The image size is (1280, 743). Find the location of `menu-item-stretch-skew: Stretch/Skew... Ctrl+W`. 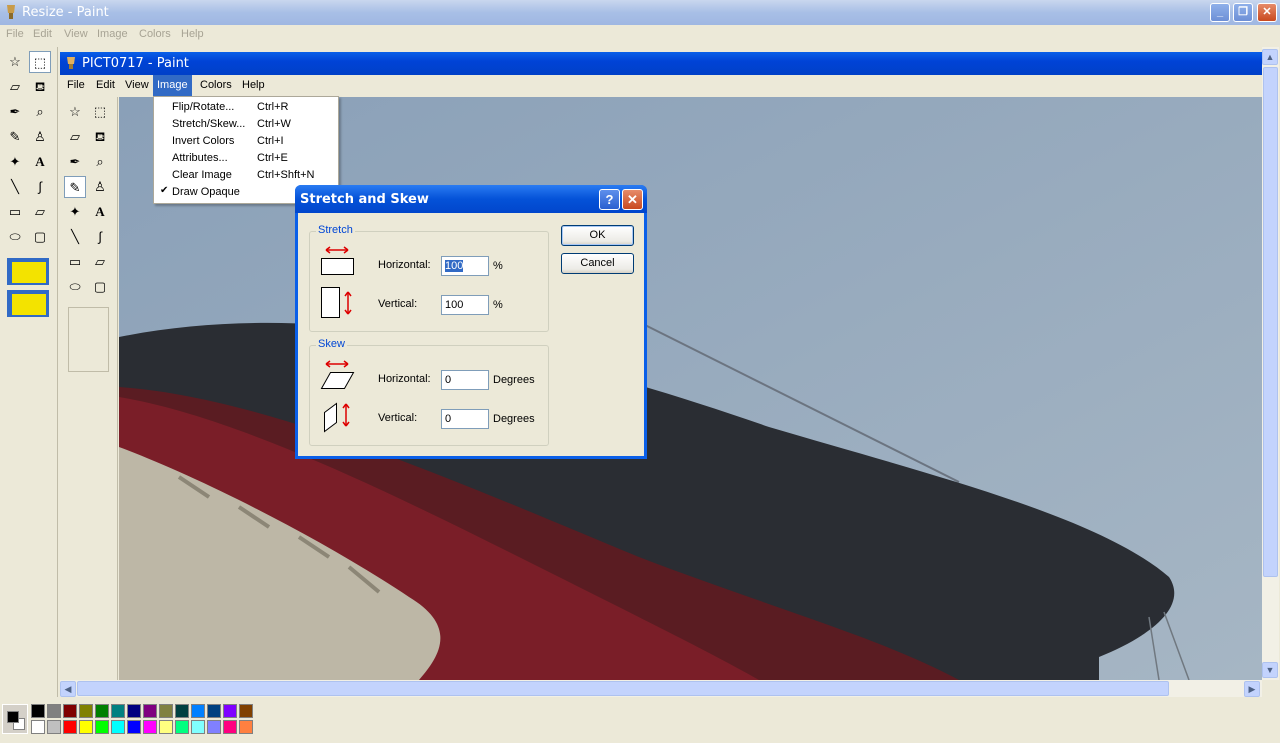

menu-item-stretch-skew: Stretch/Skew... Ctrl+W is located at coordinates (246, 124).